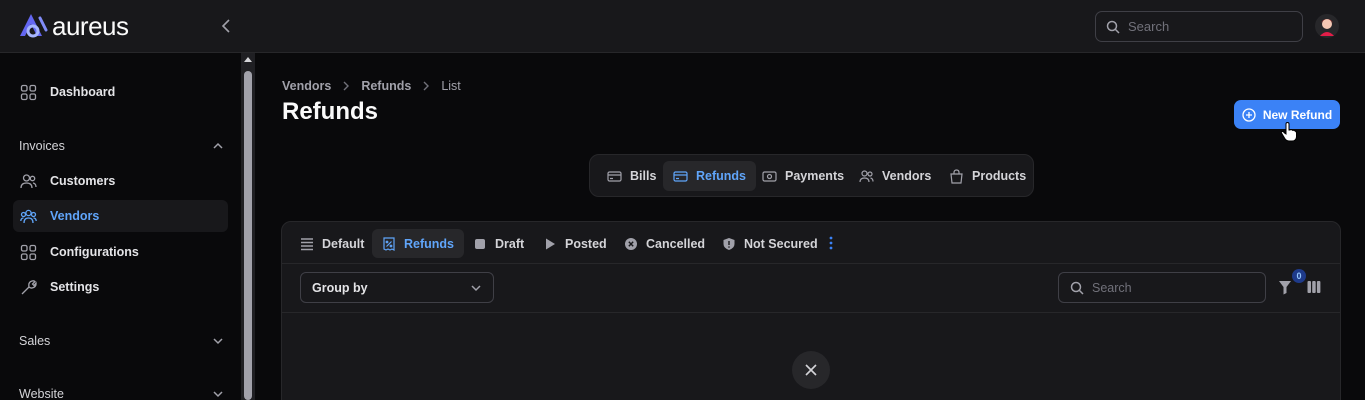  Describe the element at coordinates (907, 176) in the screenshot. I see `tab-label: Vendors` at that location.